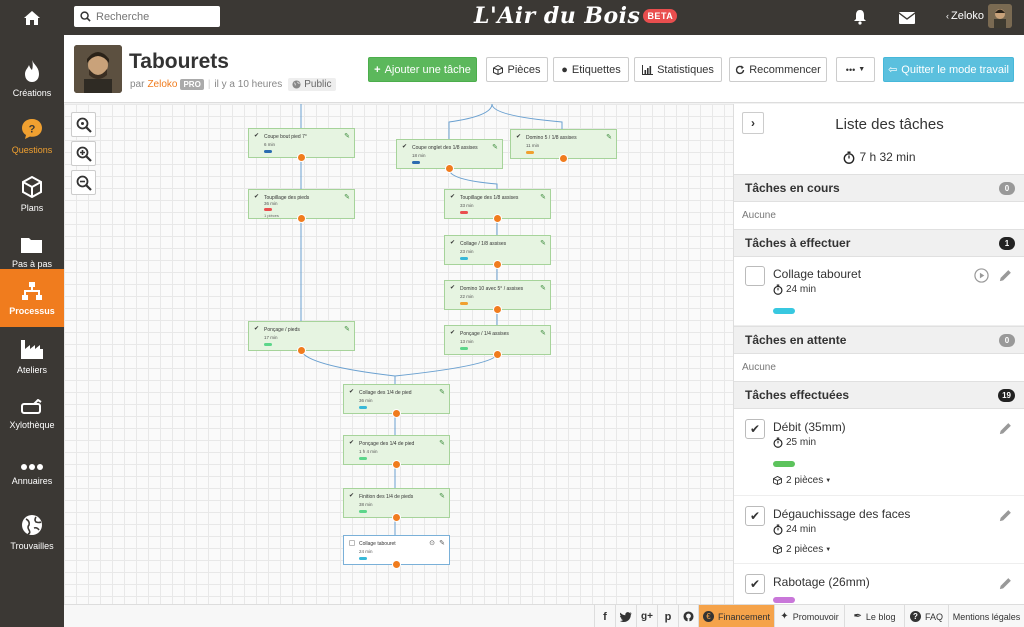  Describe the element at coordinates (625, 616) in the screenshot. I see `twitter-link` at that location.